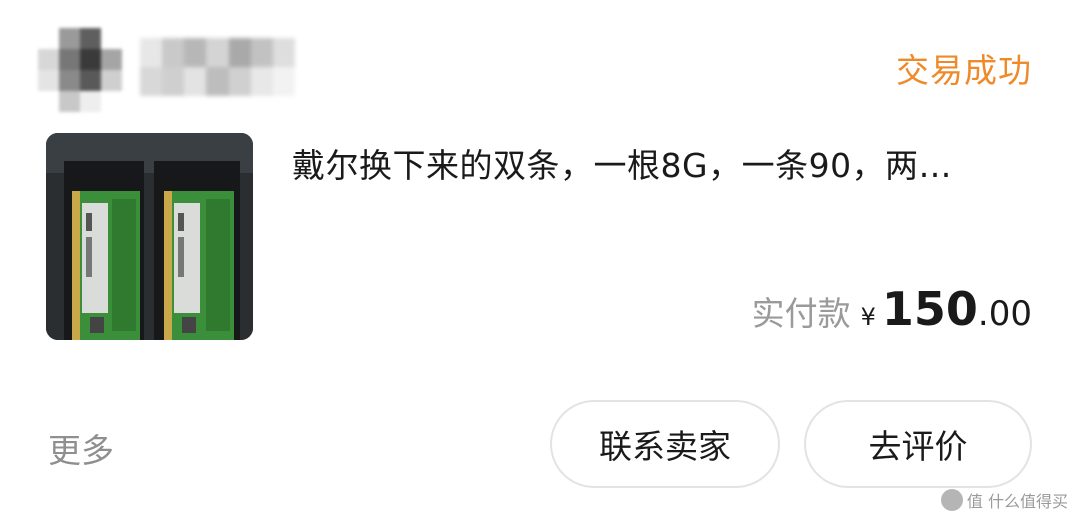 This screenshot has width=1080, height=518. Describe the element at coordinates (217, 67) in the screenshot. I see `shop-name` at that location.